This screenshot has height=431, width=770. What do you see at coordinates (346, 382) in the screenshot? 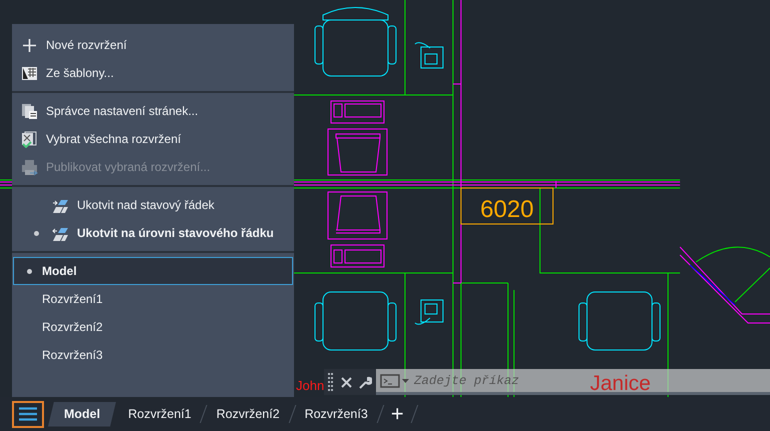
I see `close-icon` at bounding box center [346, 382].